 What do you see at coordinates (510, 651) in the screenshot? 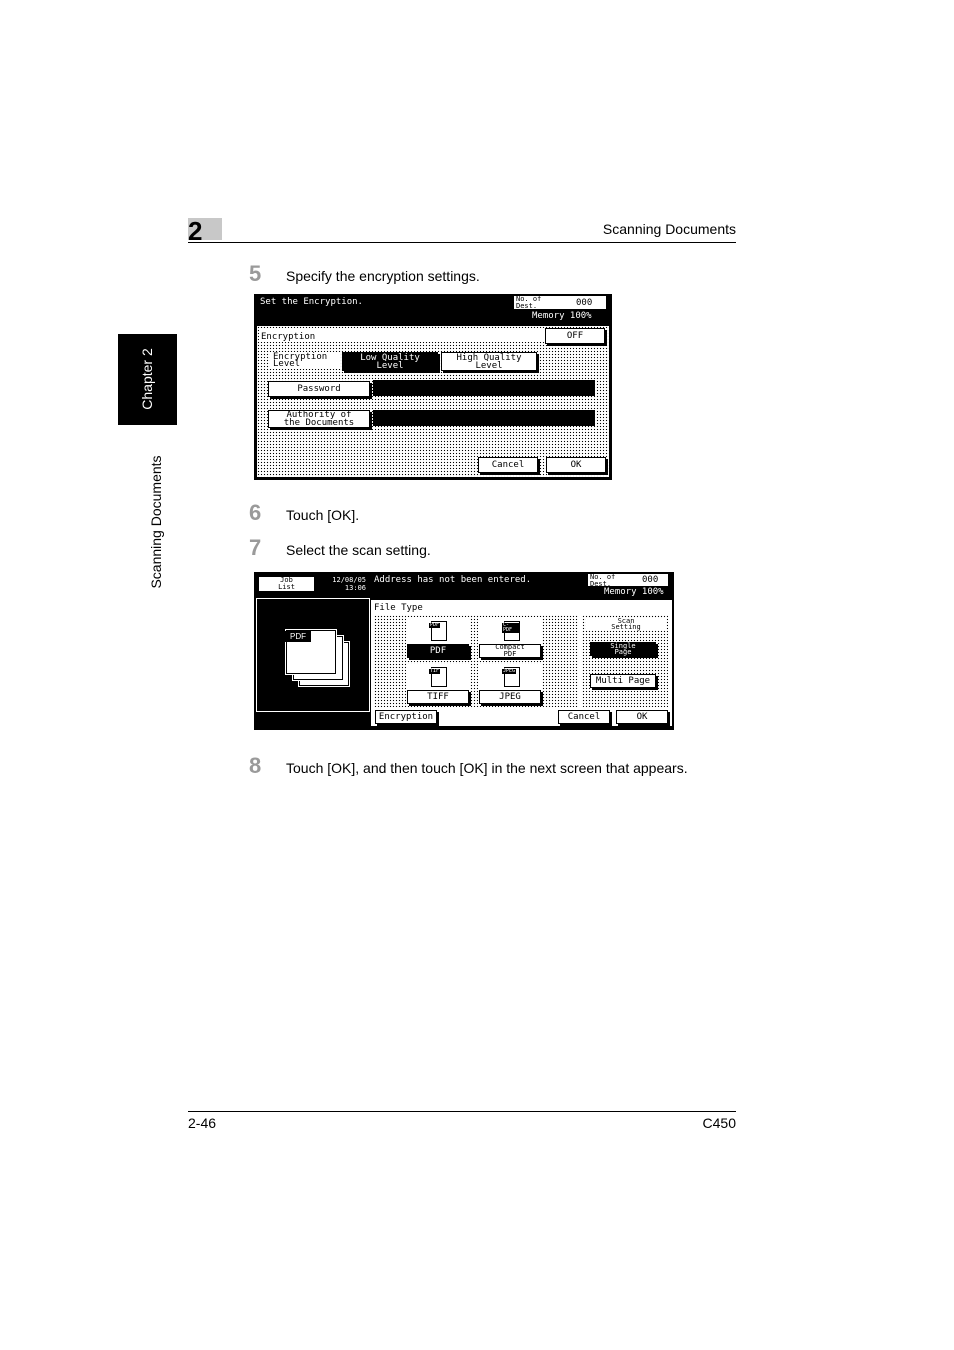
I see `compact-pdf-button: Compact PDF` at bounding box center [510, 651].